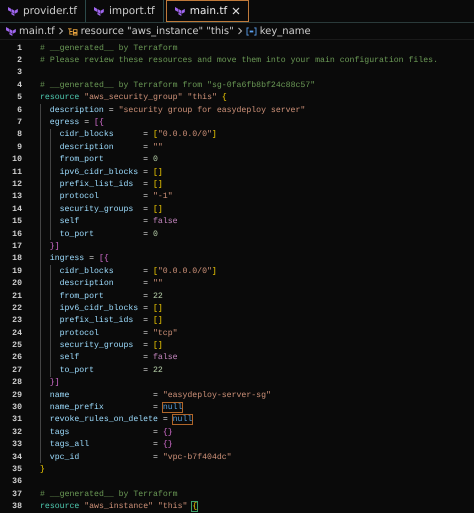 The image size is (474, 513). What do you see at coordinates (19, 110) in the screenshot?
I see `line-number: 6` at bounding box center [19, 110].